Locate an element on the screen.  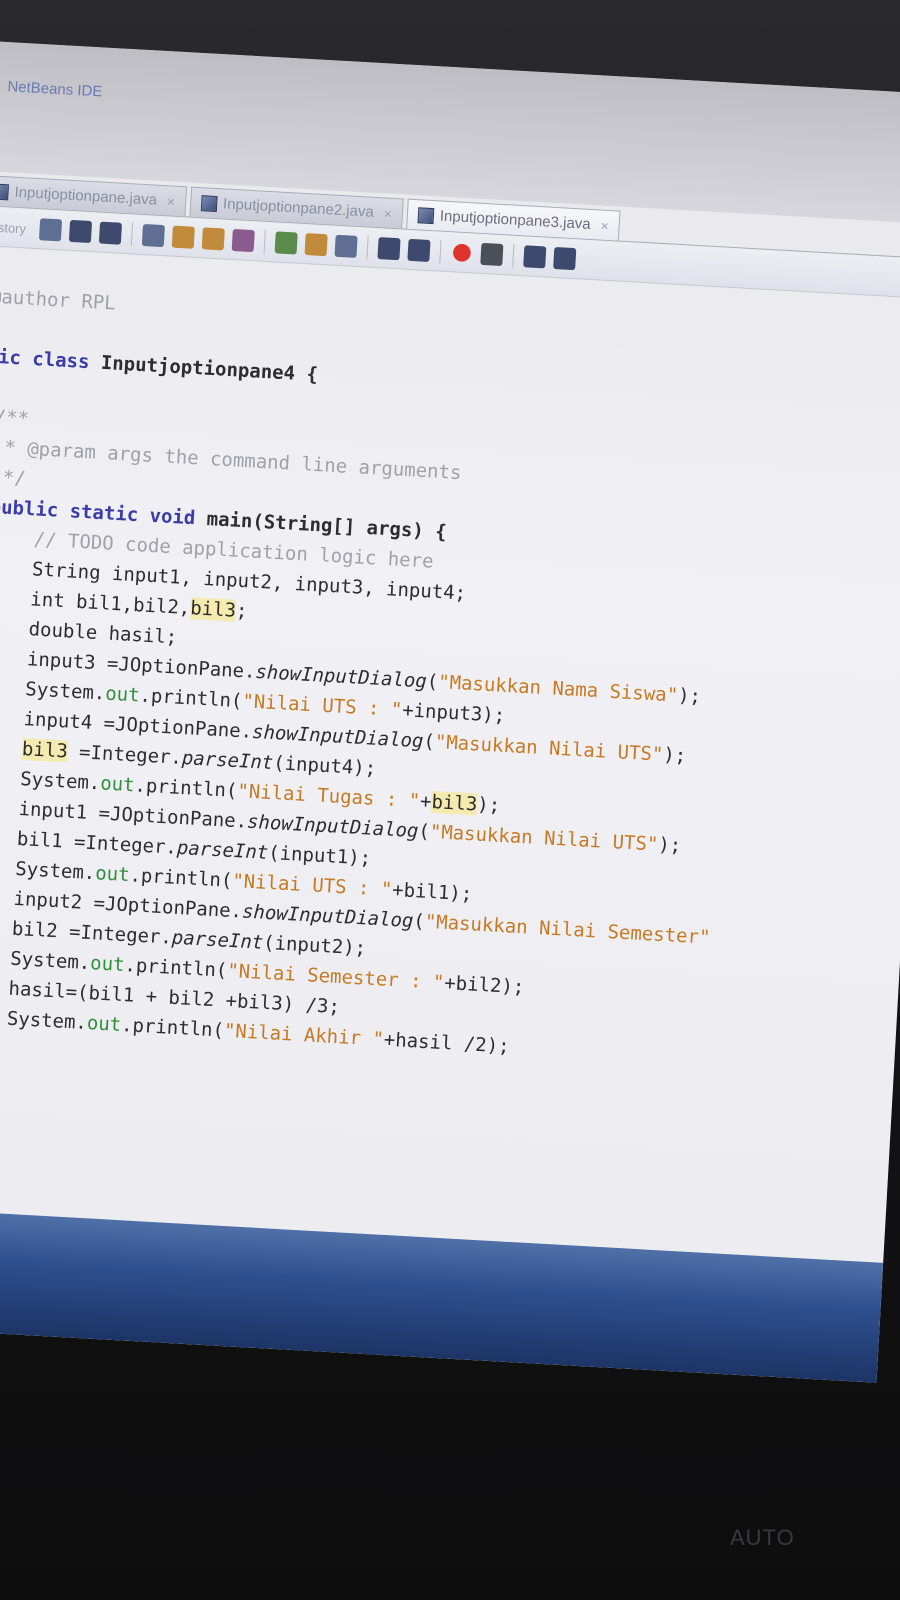
next-bookmark-icon is located at coordinates (346, 246).